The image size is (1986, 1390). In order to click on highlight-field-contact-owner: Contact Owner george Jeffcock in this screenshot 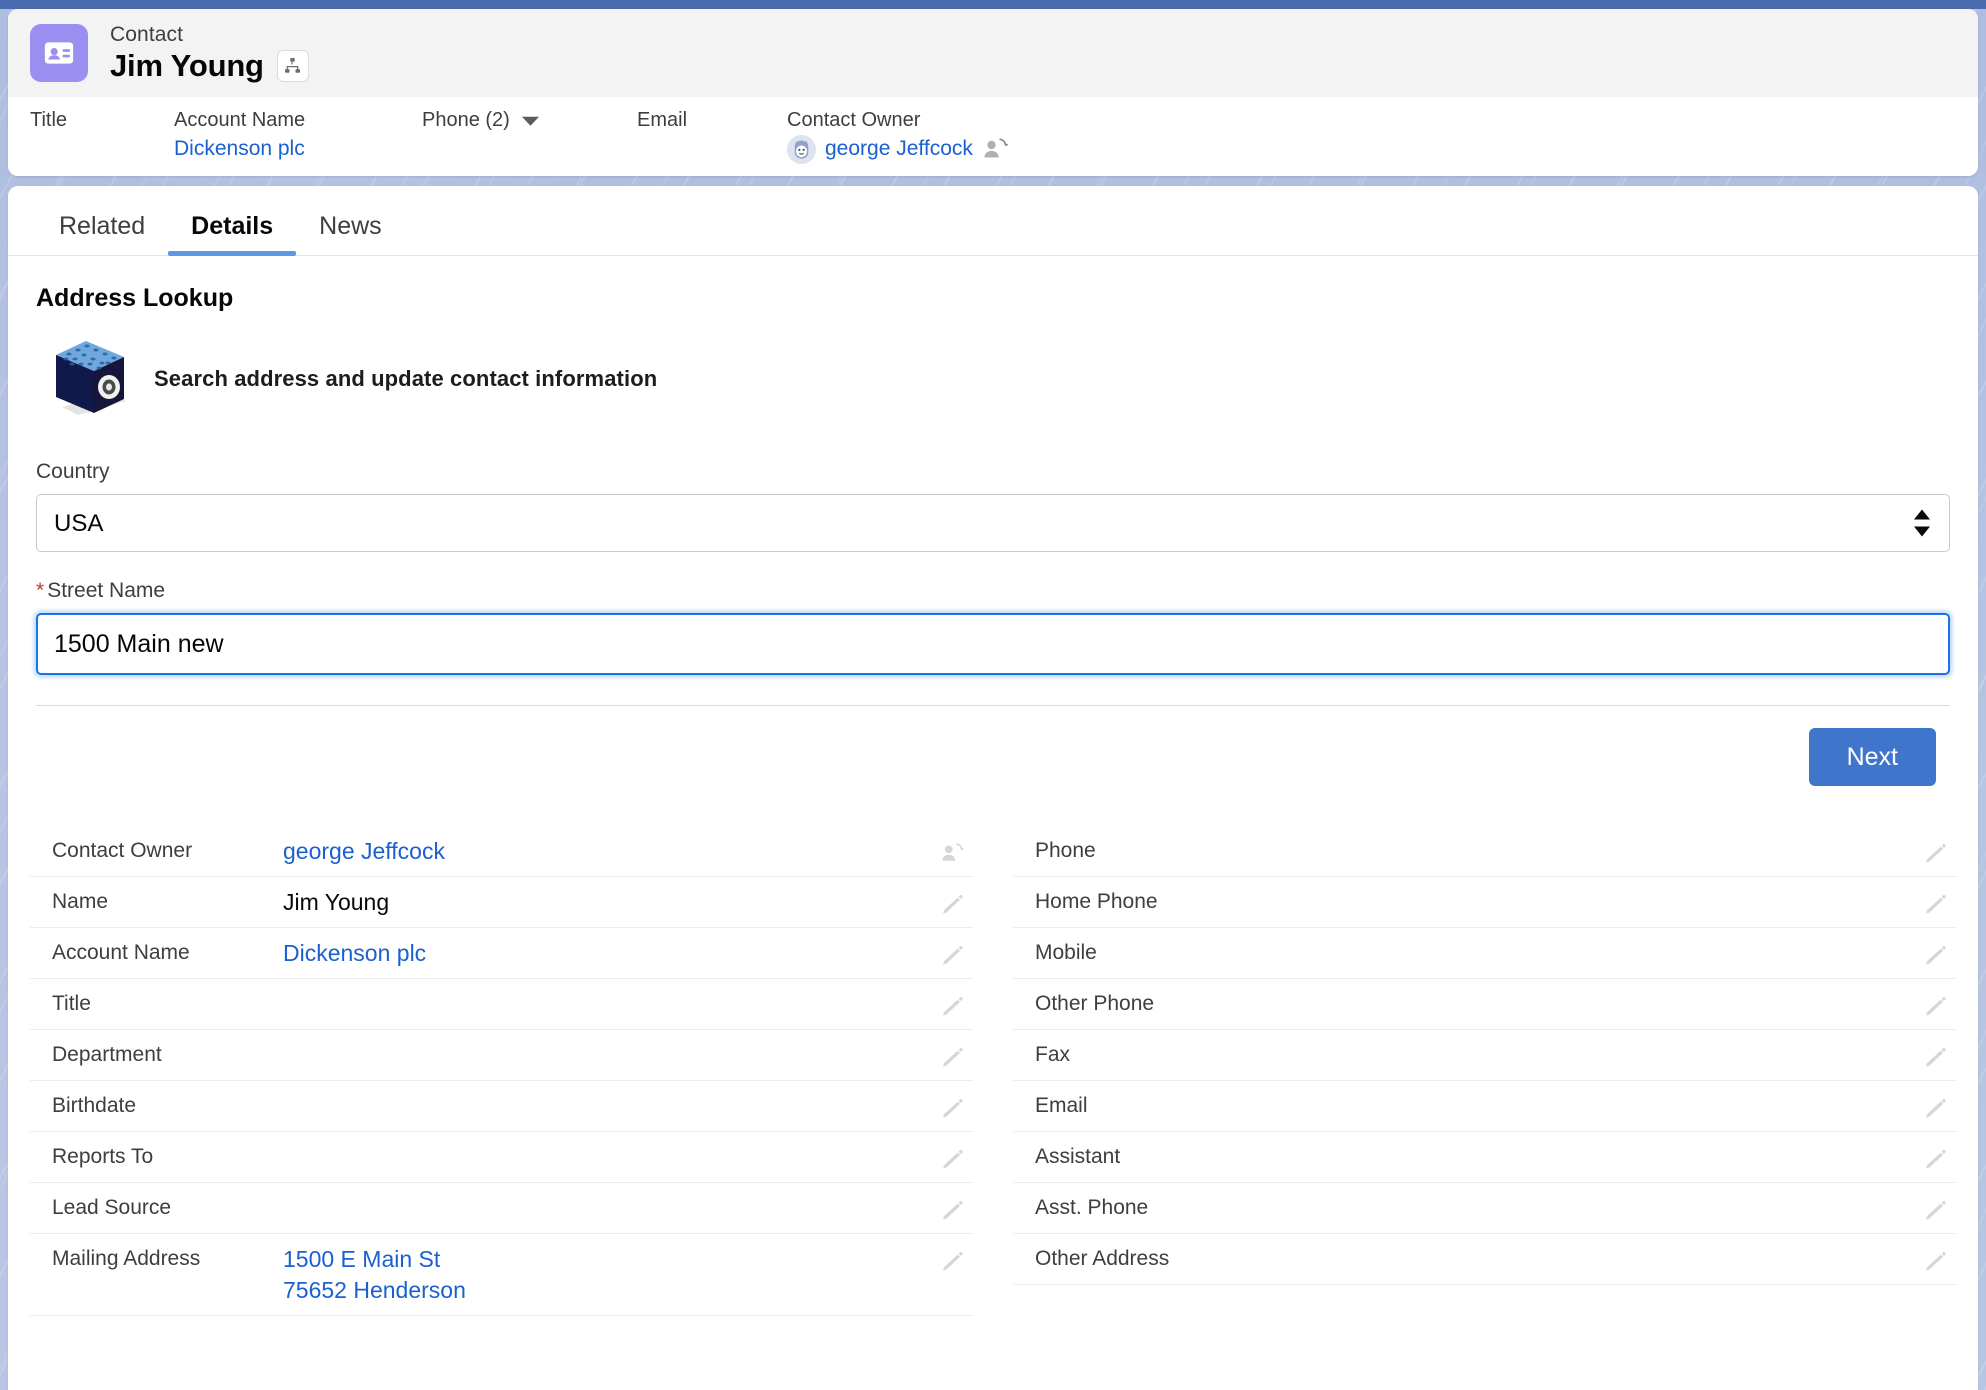, I will do `click(987, 141)`.